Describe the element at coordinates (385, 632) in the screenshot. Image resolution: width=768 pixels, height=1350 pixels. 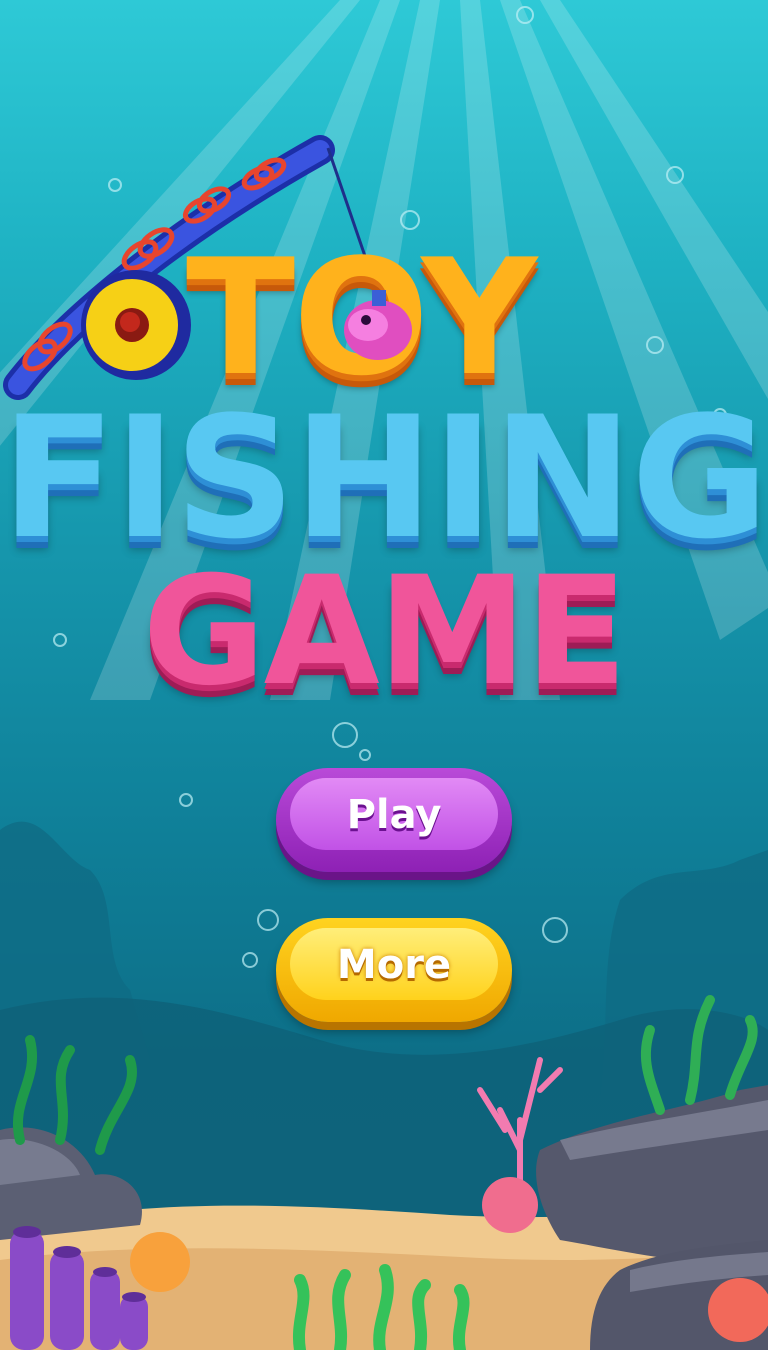
I see `title-game: GAME` at that location.